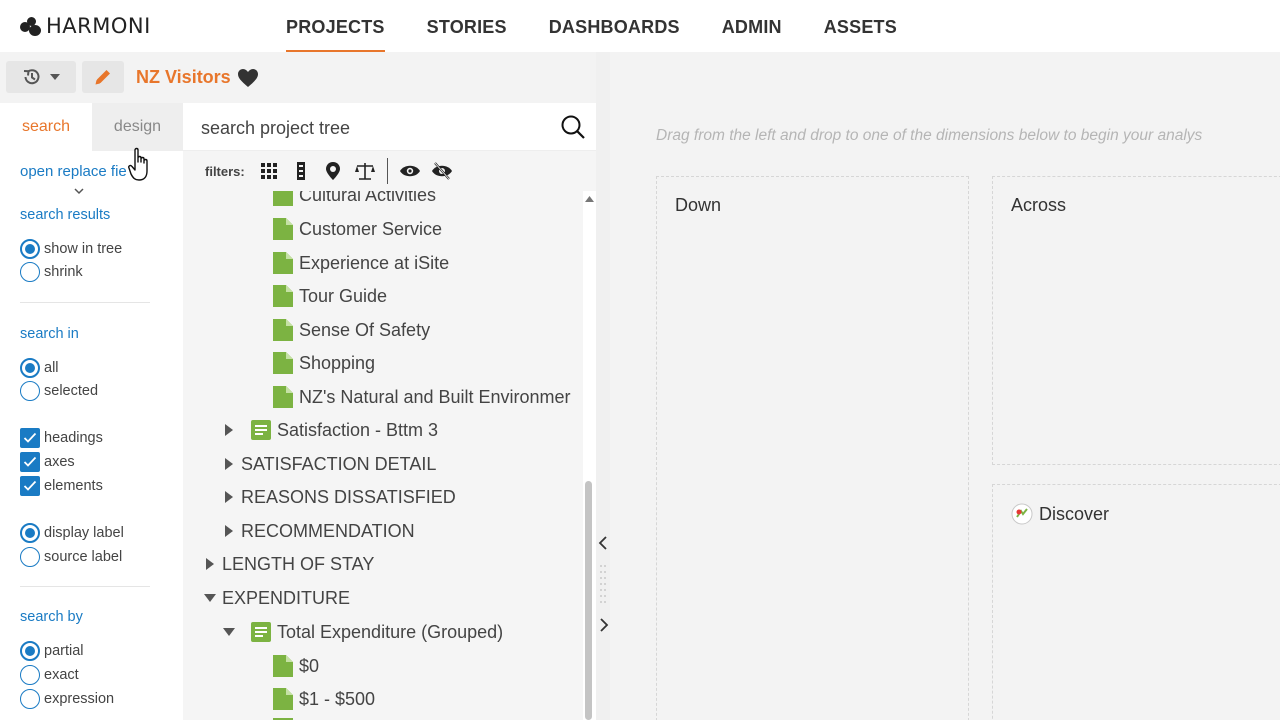 This screenshot has width=1280, height=720. Describe the element at coordinates (269, 171) in the screenshot. I see `grid-icon` at that location.